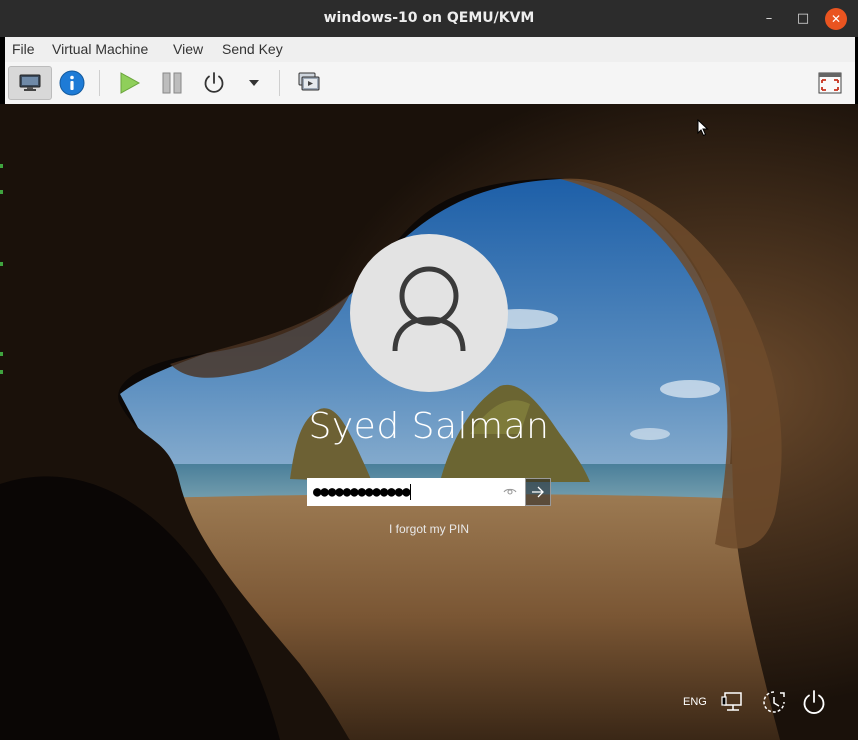 The width and height of the screenshot is (858, 740). Describe the element at coordinates (510, 492) in the screenshot. I see `reveal-password-icon` at that location.